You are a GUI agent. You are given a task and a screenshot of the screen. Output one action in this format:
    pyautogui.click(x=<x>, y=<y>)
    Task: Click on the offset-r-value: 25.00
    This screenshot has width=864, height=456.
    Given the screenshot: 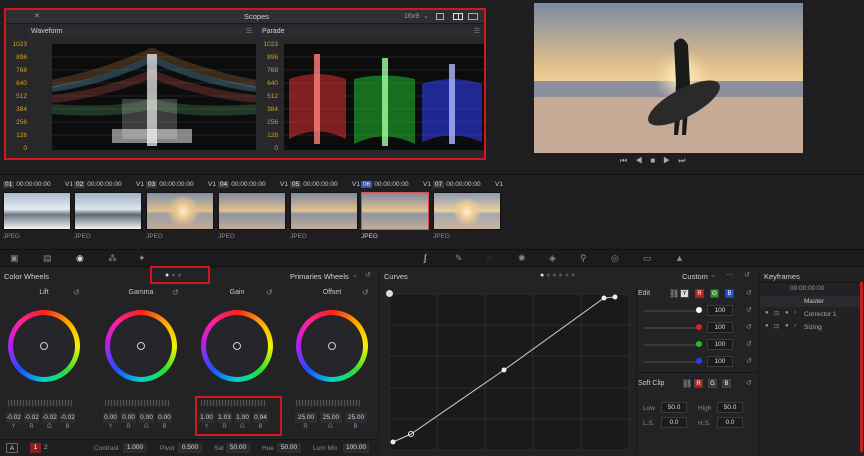 What is the action you would take?
    pyautogui.click(x=306, y=417)
    